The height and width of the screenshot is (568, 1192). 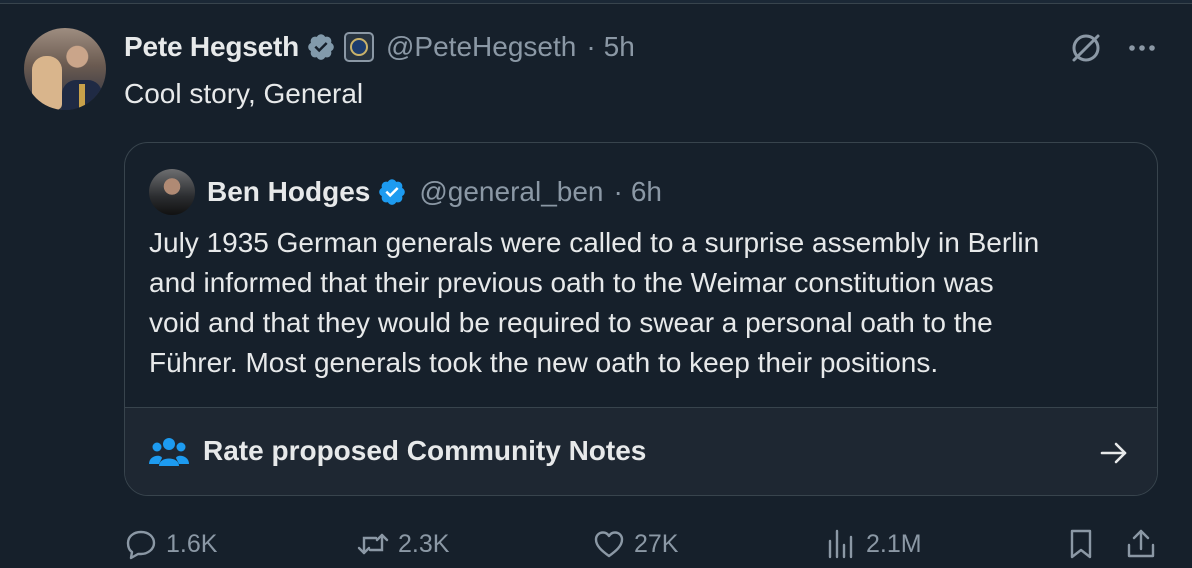 What do you see at coordinates (65, 69) in the screenshot?
I see `author-avatar` at bounding box center [65, 69].